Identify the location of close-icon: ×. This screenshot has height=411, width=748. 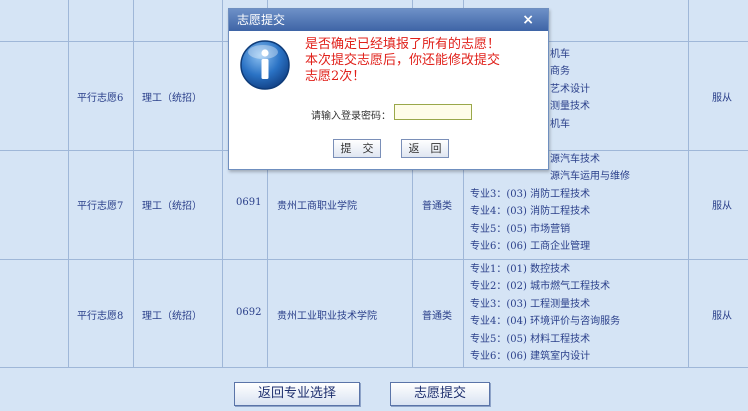
(528, 20).